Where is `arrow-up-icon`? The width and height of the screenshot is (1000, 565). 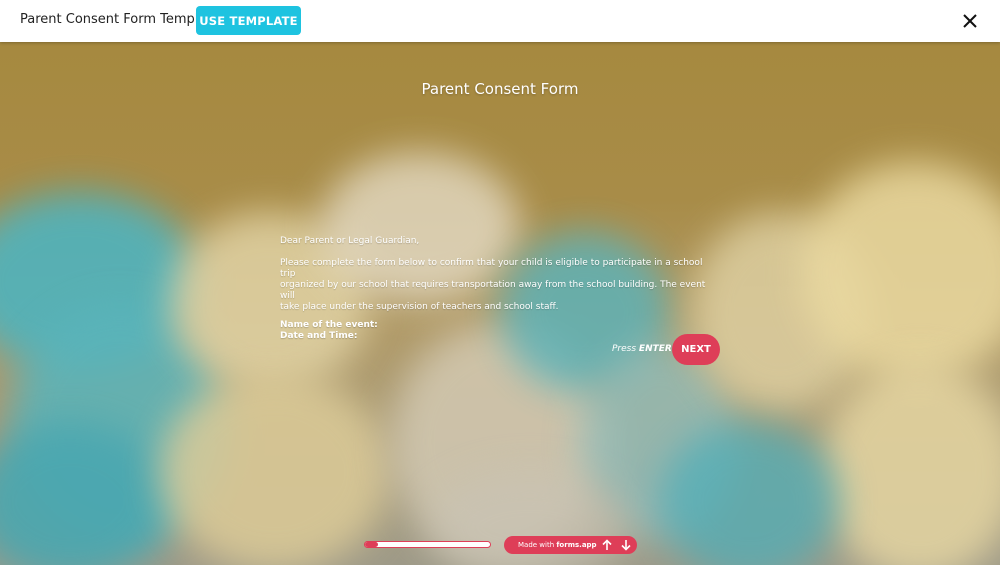
arrow-up-icon is located at coordinates (607, 545).